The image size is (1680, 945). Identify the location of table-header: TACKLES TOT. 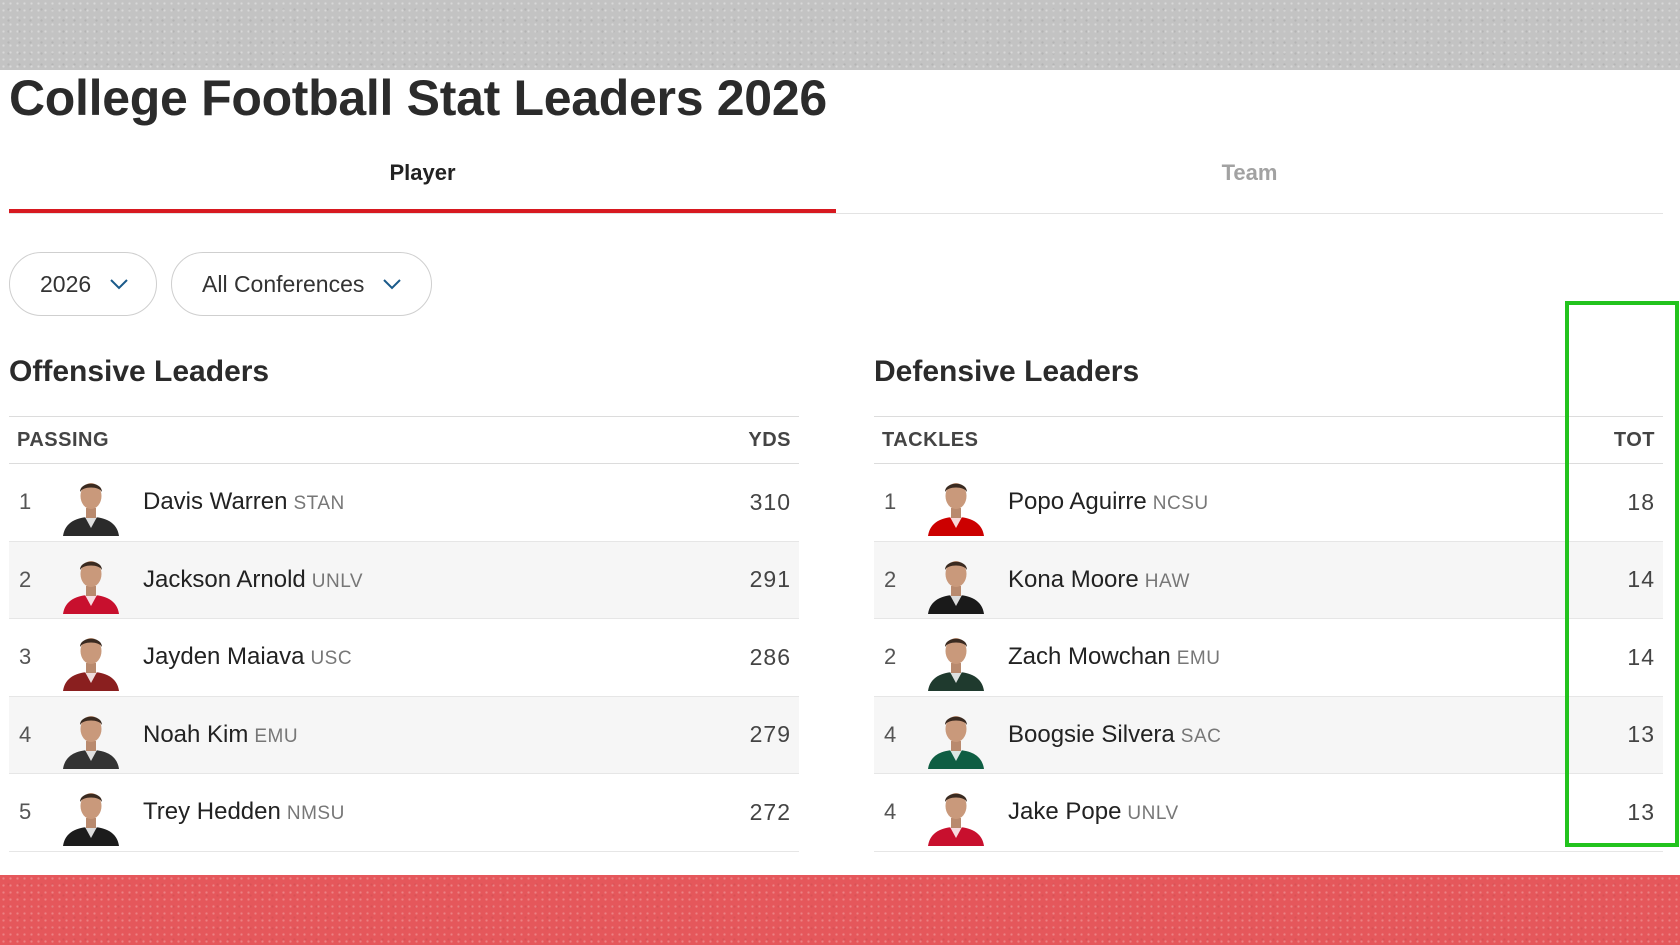
(1268, 440).